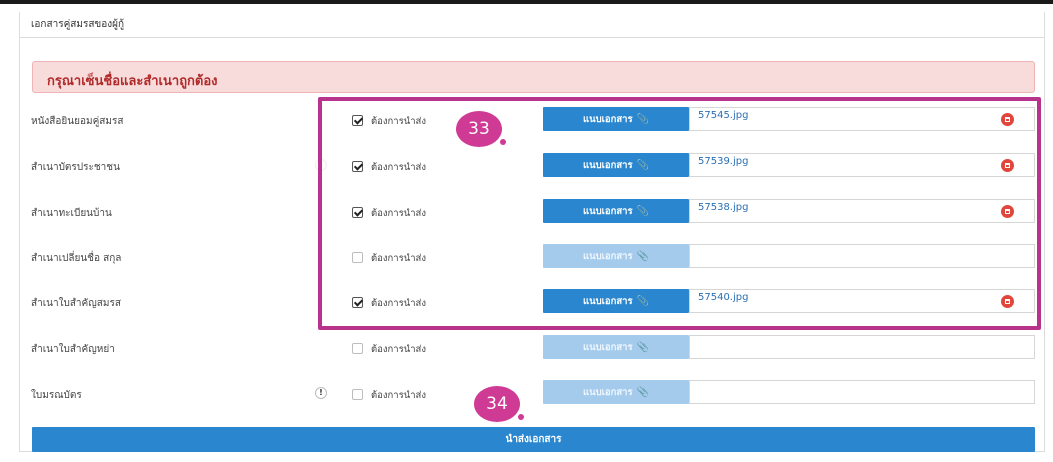  I want to click on annotation-marker-33: 33, so click(479, 129).